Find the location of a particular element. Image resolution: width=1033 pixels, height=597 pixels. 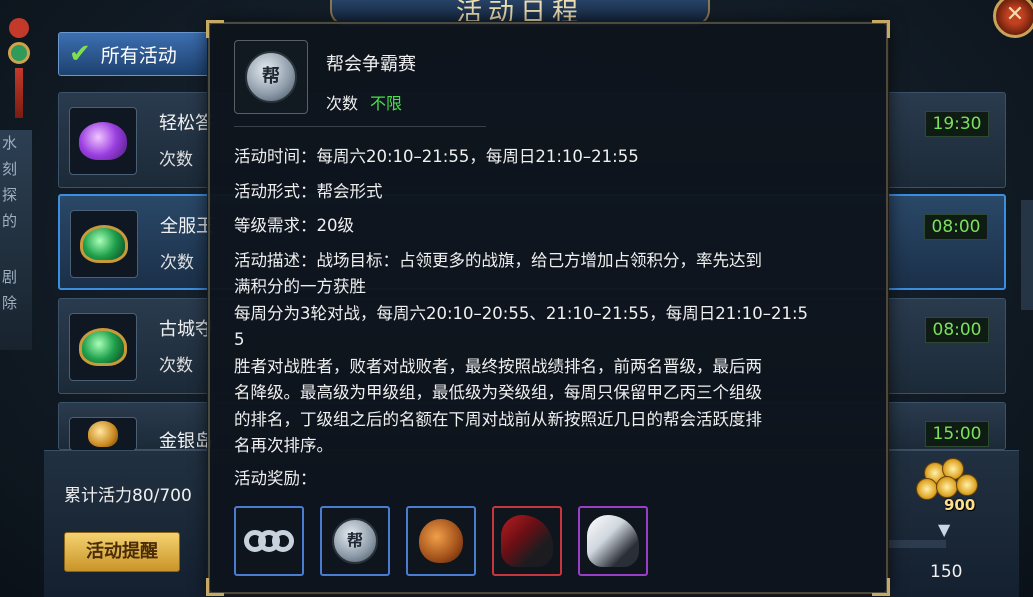

count-value: 不限 is located at coordinates (386, 103).